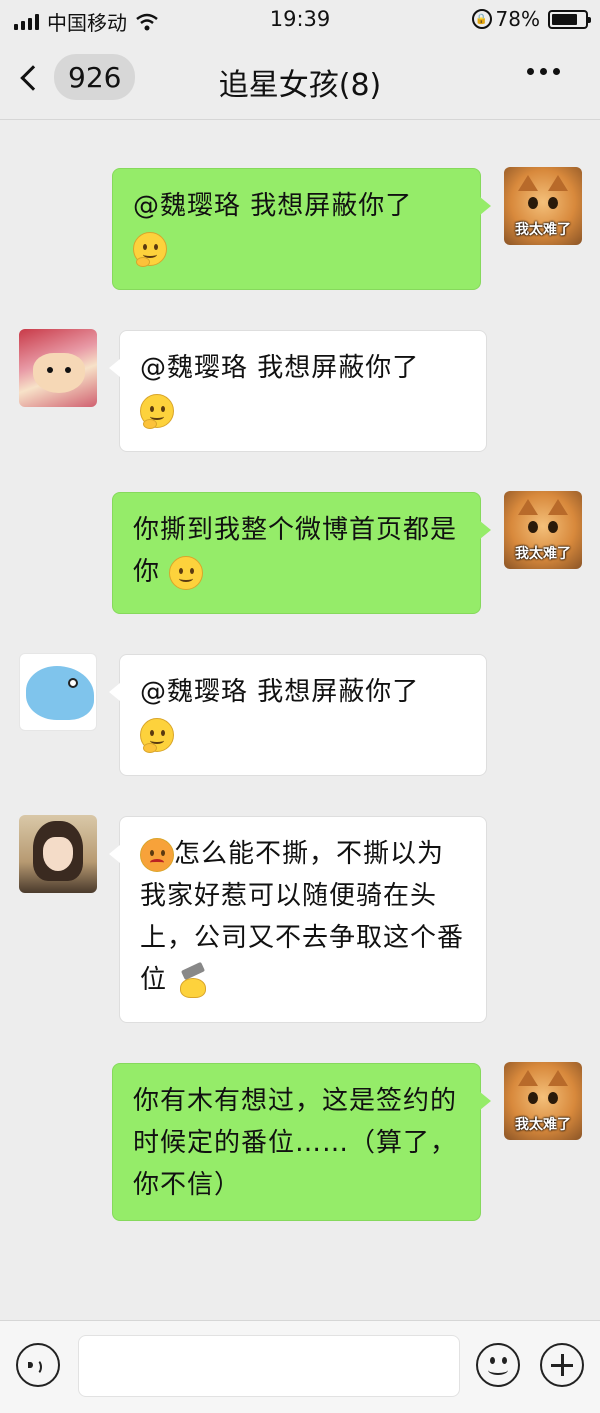 This screenshot has width=600, height=1413. What do you see at coordinates (186, 572) in the screenshot?
I see `smile-emoji-icon` at bounding box center [186, 572].